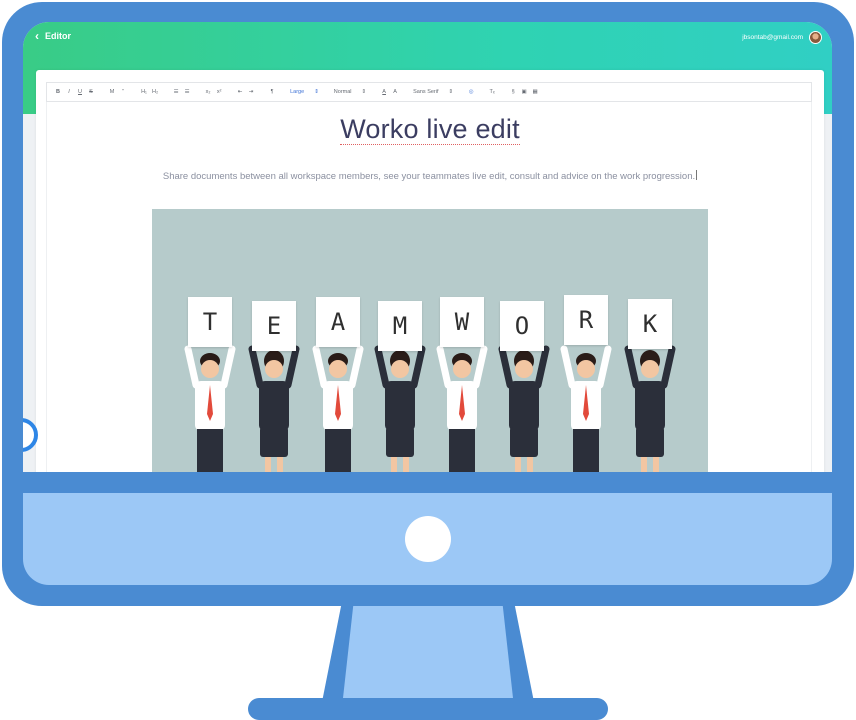 This screenshot has width=856, height=720. I want to click on video-icon: ▦, so click(535, 92).